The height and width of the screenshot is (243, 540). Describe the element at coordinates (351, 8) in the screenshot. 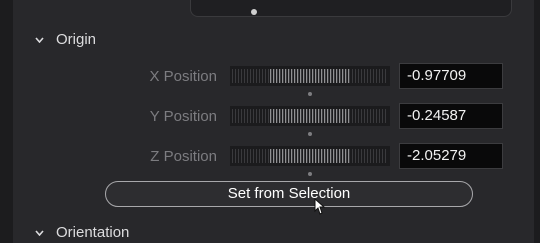

I see `top-partial-slider` at that location.